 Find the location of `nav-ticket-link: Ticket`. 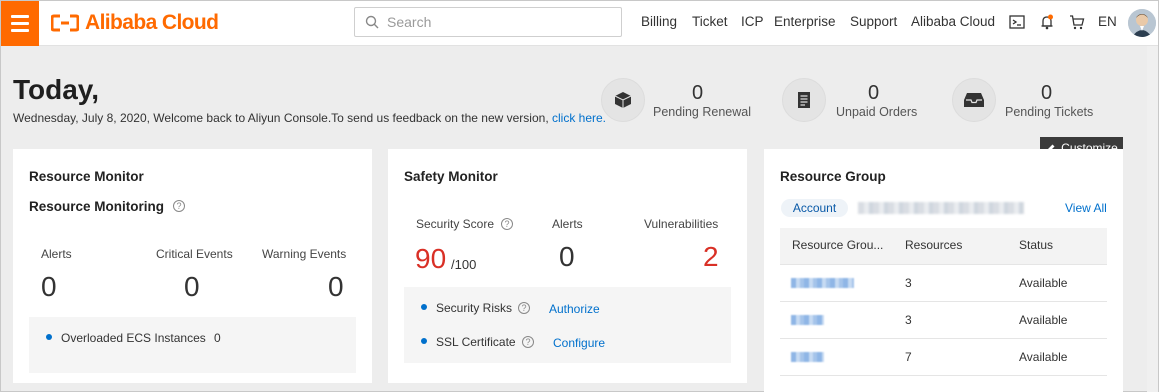

nav-ticket-link: Ticket is located at coordinates (710, 21).